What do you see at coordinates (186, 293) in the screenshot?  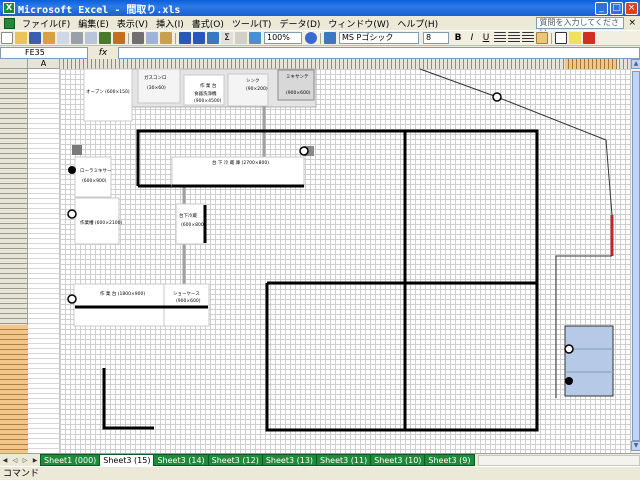 I see `showcase-label: ショーケース` at bounding box center [186, 293].